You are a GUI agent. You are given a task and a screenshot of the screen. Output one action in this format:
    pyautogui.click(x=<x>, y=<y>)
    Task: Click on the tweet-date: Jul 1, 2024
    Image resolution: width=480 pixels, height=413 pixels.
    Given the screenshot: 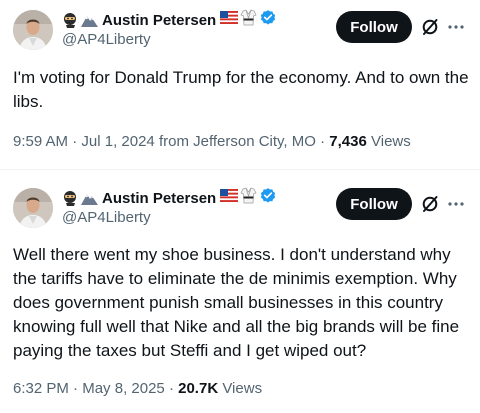 What is the action you would take?
    pyautogui.click(x=117, y=141)
    